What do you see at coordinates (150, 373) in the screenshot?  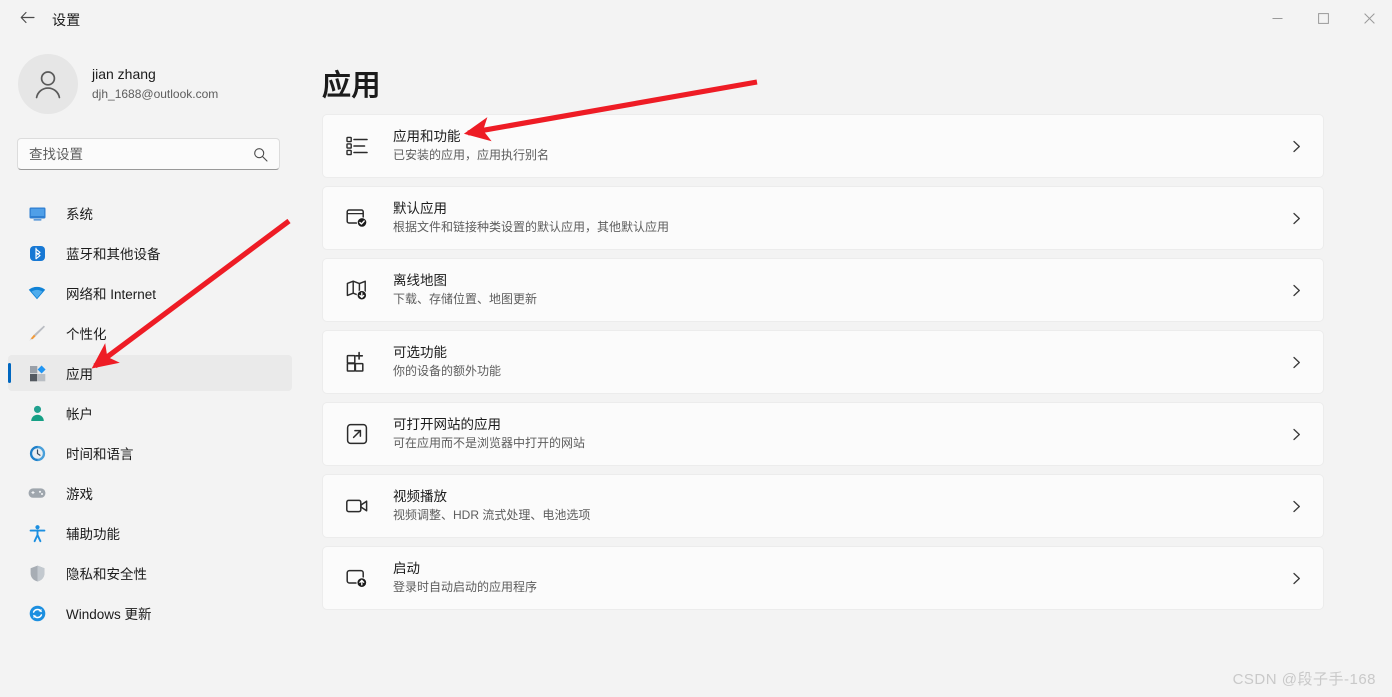 I see `sidebar-item-apps: 应用` at bounding box center [150, 373].